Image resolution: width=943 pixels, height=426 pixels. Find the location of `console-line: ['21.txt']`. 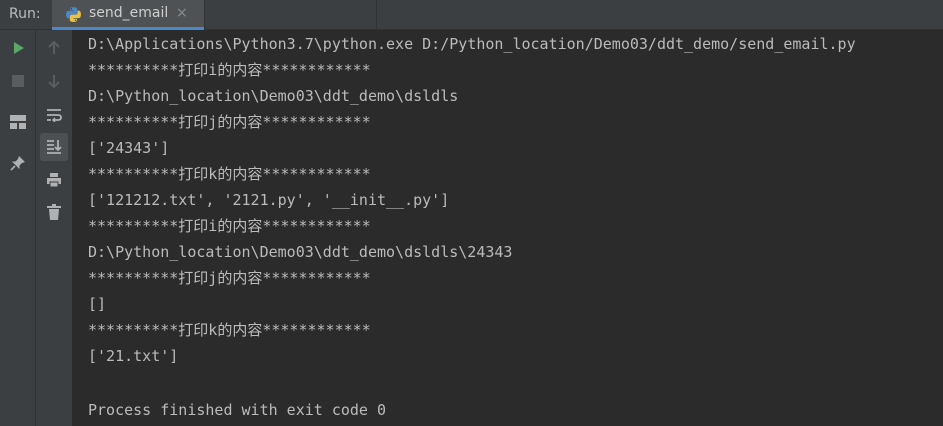

console-line: ['21.txt'] is located at coordinates (133, 356).